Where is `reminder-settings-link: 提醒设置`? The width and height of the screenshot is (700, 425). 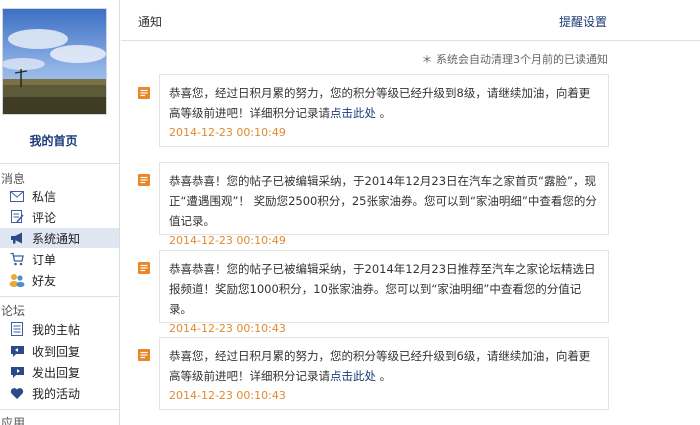 reminder-settings-link: 提醒设置 is located at coordinates (583, 21).